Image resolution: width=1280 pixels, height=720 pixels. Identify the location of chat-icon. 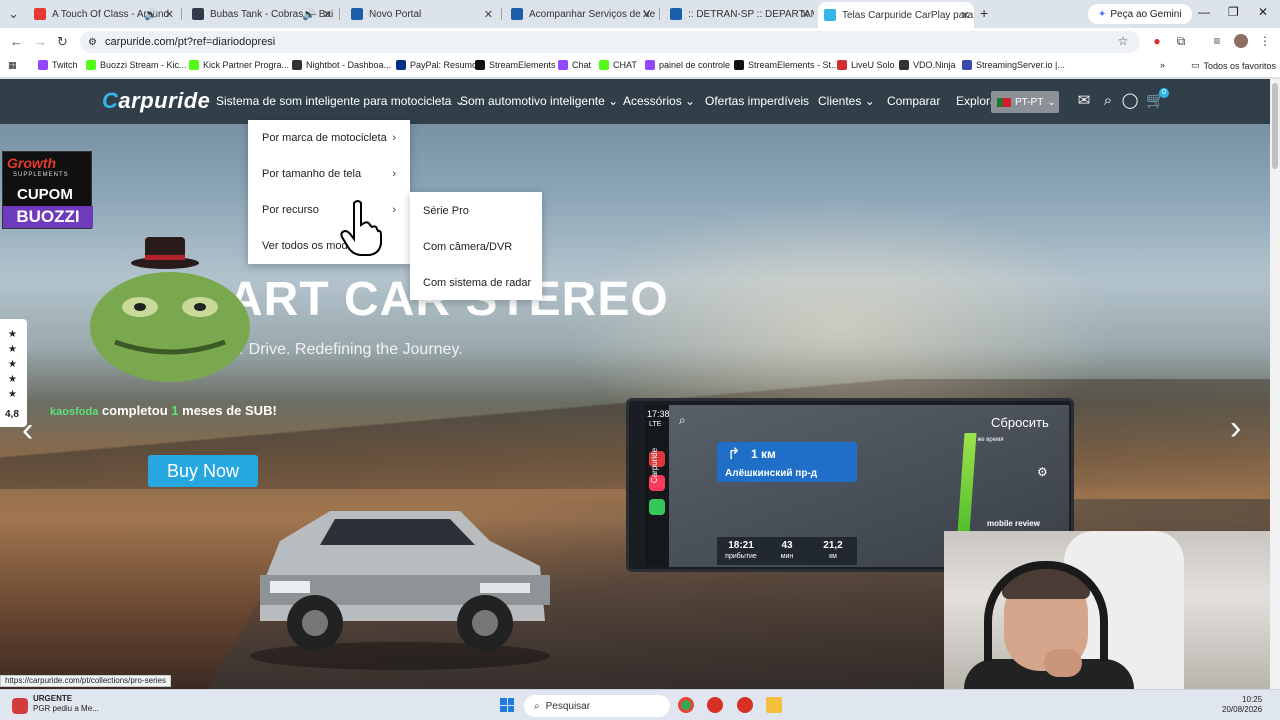
(563, 65).